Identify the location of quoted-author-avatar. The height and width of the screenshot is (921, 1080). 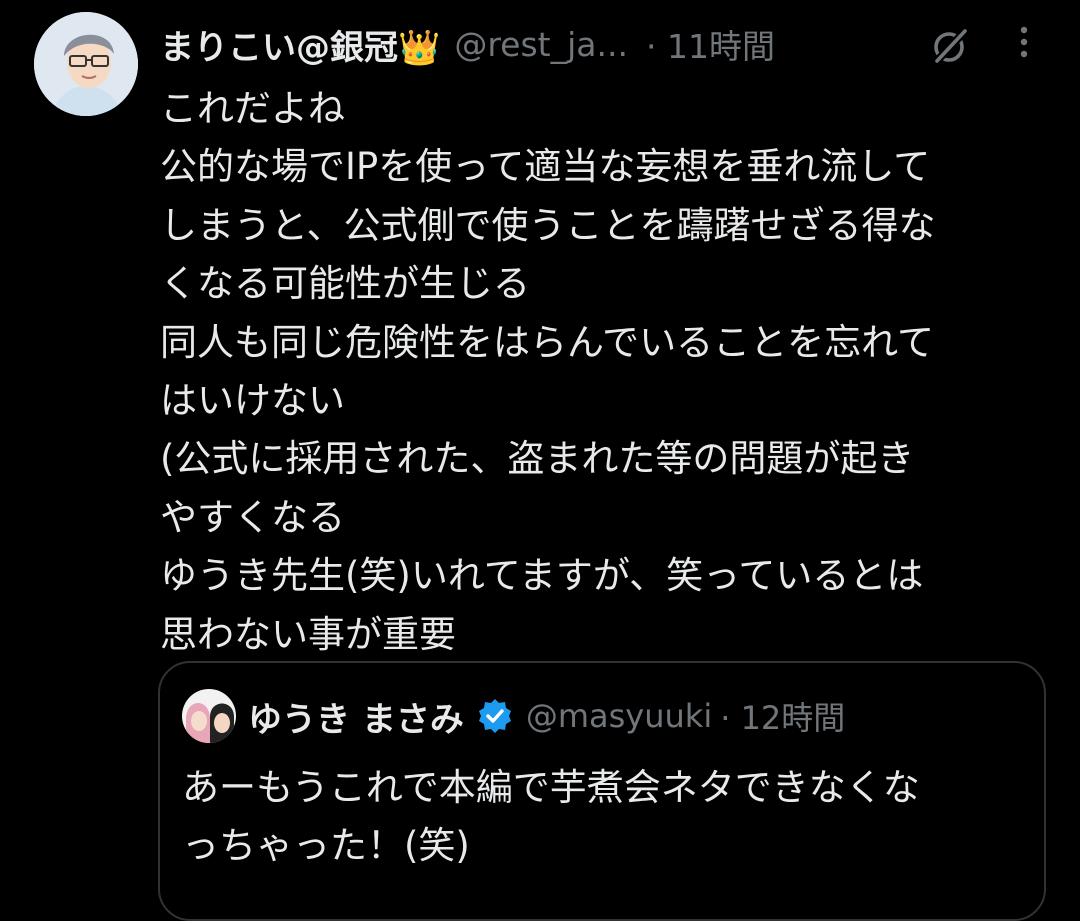
(209, 716).